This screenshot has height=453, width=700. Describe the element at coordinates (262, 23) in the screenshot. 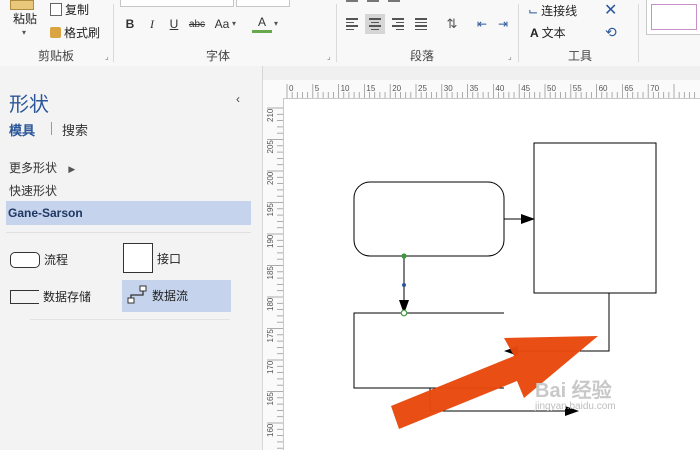

I see `font-color-button: A` at that location.